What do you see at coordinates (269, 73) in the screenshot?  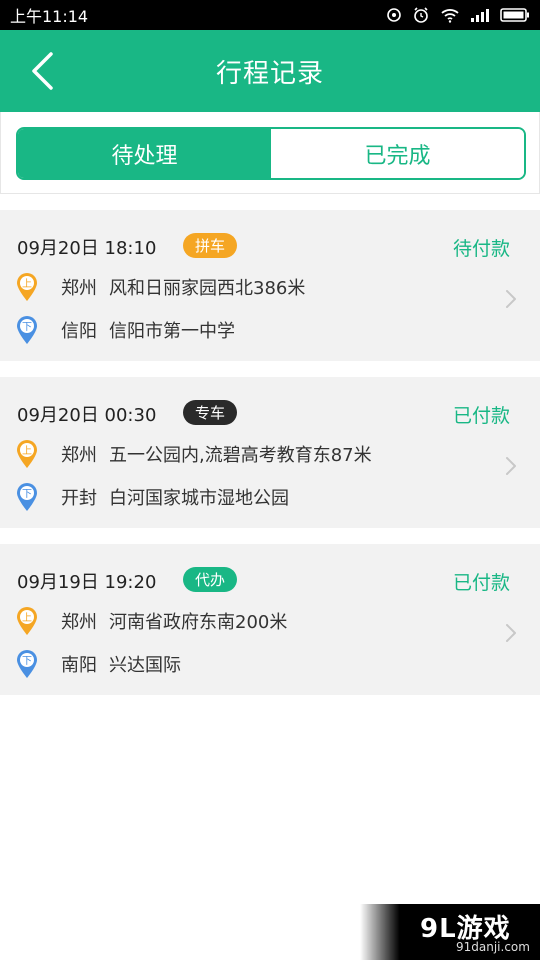 I see `page-title: 行程记录` at bounding box center [269, 73].